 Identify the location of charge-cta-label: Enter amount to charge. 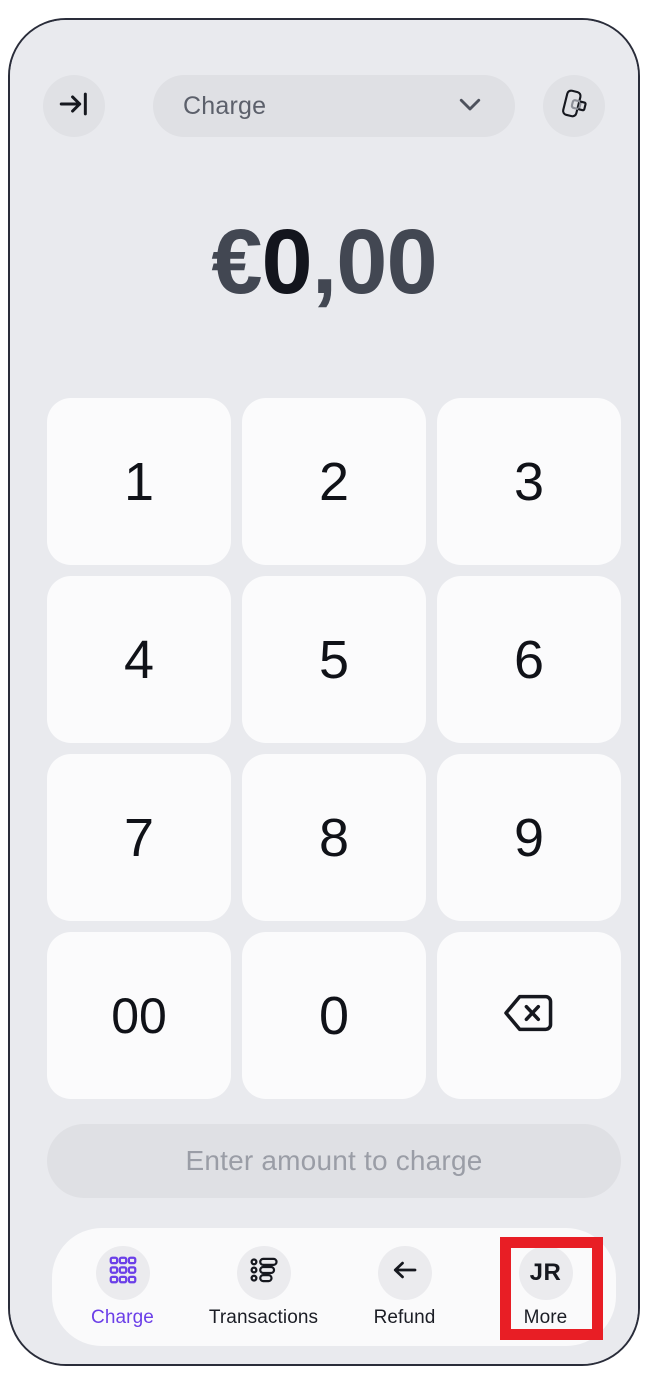
(334, 1160).